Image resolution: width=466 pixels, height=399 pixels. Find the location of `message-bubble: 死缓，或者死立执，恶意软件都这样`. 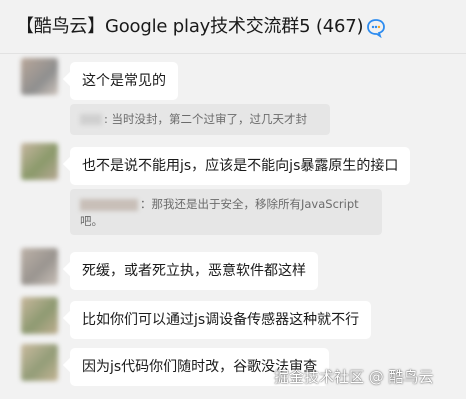

message-bubble: 死缓，或者死立执，恶意软件都这样 is located at coordinates (194, 271).